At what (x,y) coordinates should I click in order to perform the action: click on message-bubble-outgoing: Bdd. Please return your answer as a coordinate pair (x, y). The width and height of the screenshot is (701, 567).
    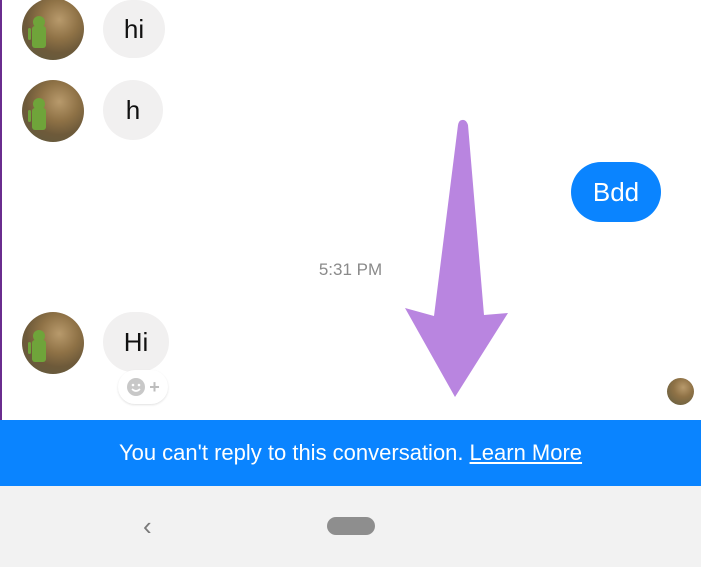
    Looking at the image, I should click on (616, 192).